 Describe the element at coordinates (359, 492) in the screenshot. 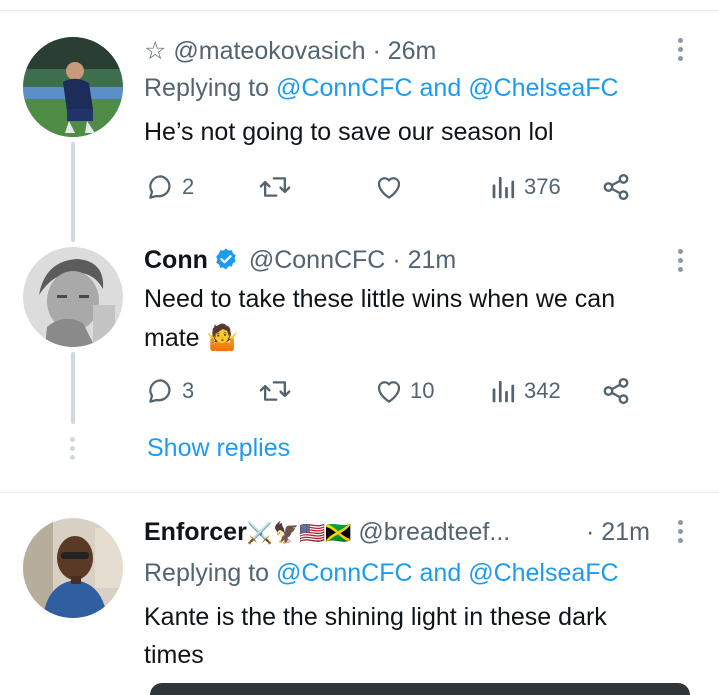

I see `section-divider` at that location.